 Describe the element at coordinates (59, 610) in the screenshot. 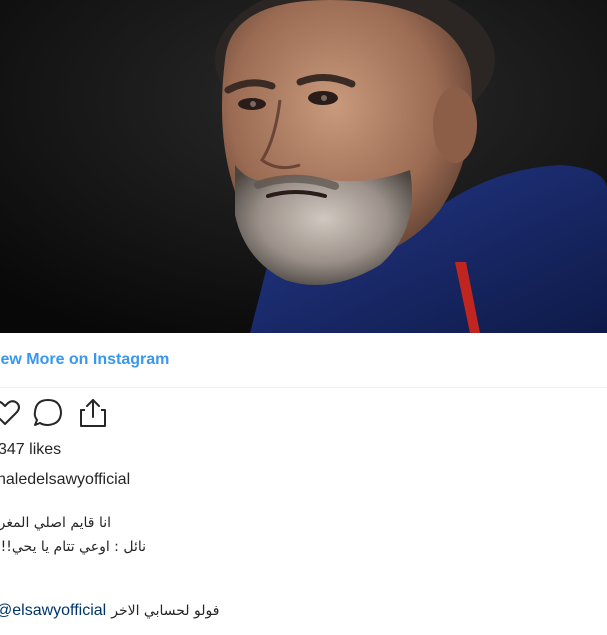

I see `mention-handle: elsawyofficial` at that location.